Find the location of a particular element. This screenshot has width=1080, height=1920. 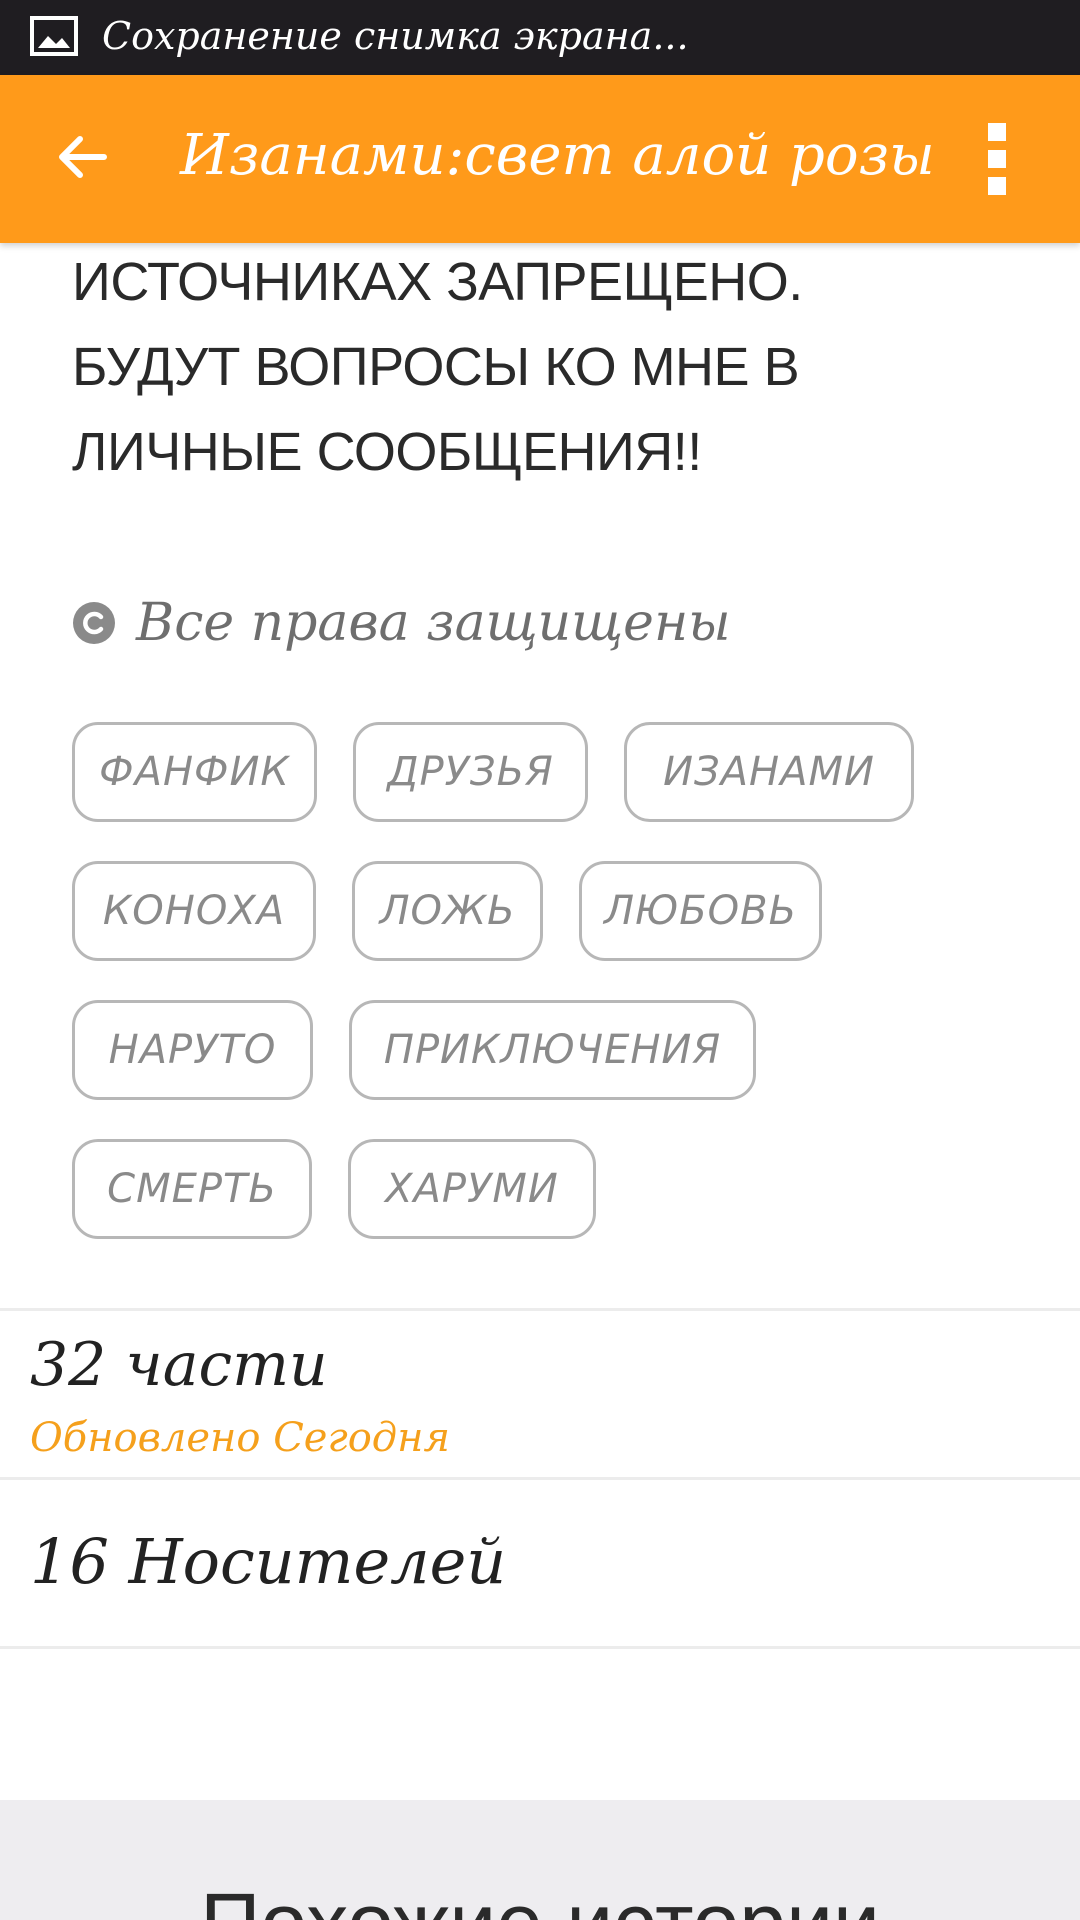

tag-naruto: НАРУТО is located at coordinates (192, 1050).